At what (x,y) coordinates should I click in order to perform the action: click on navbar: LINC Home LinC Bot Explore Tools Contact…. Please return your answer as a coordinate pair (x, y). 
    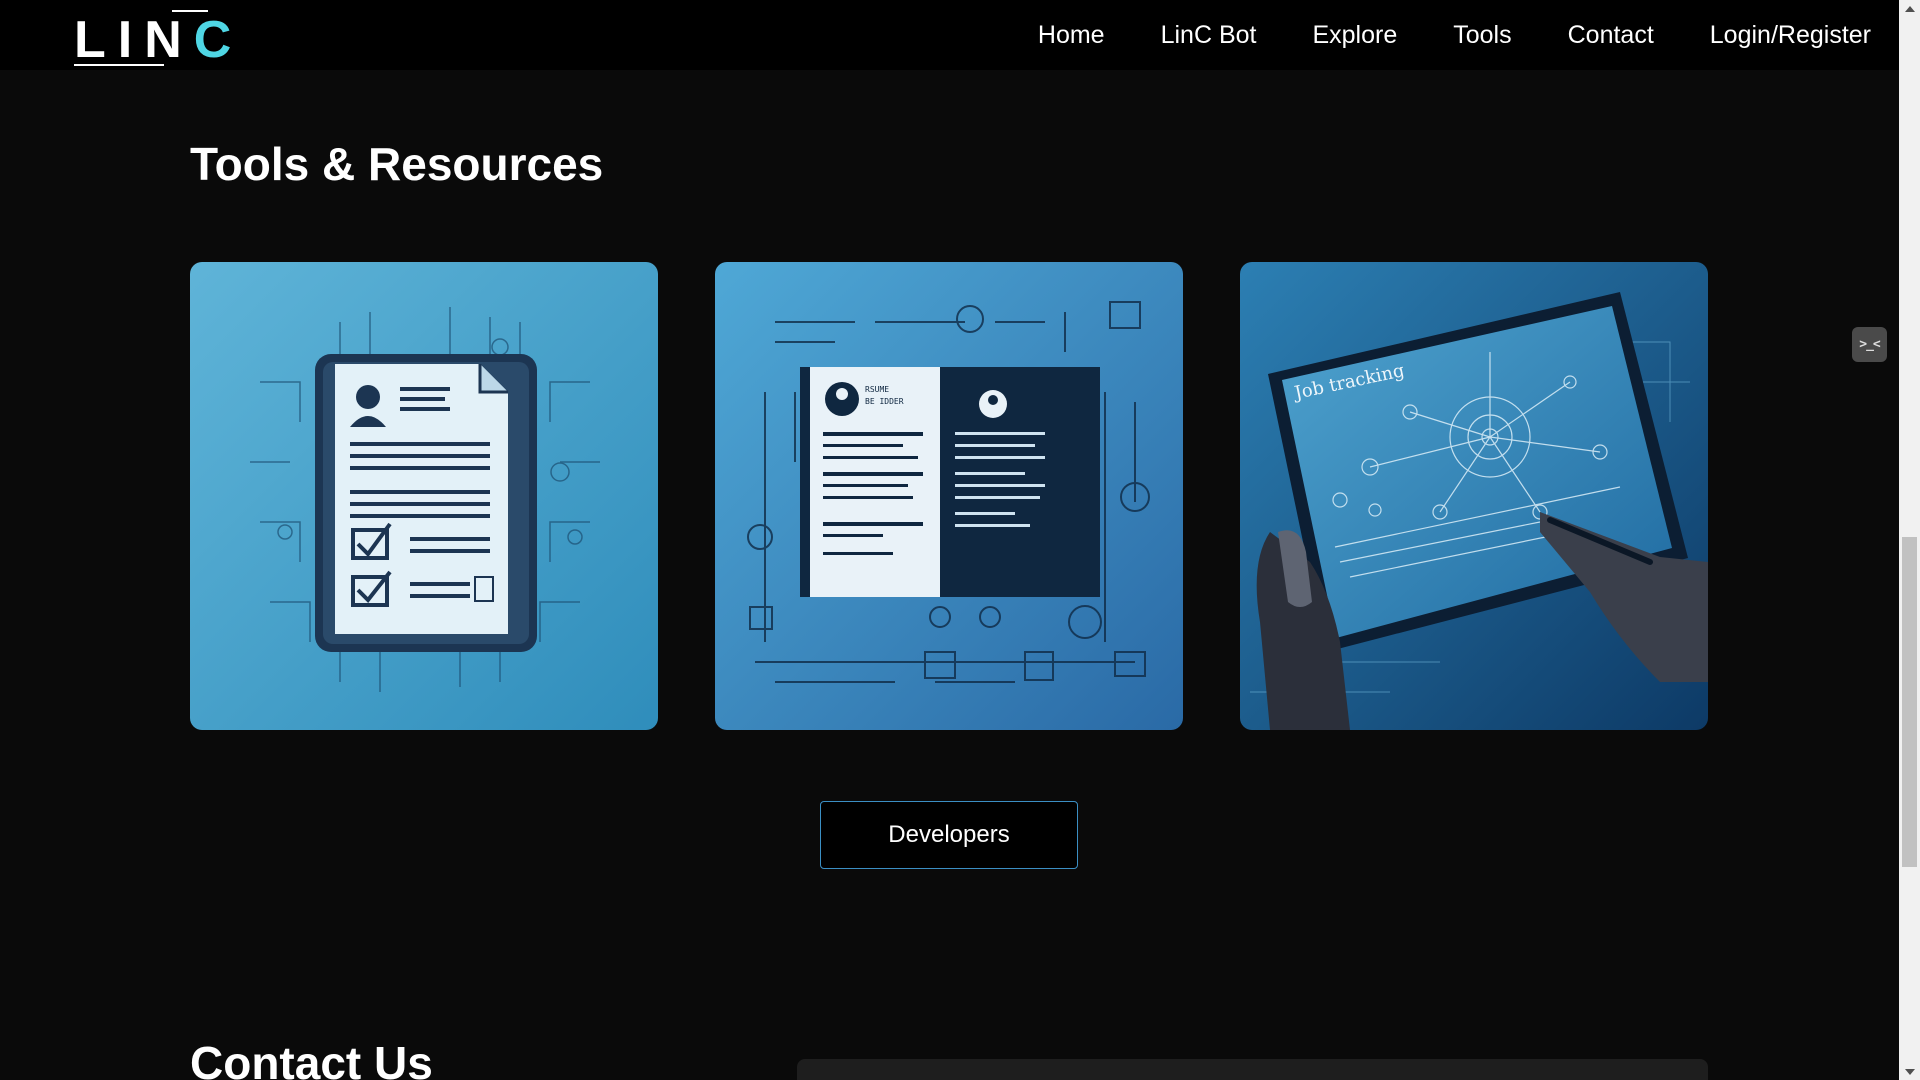
    Looking at the image, I should click on (949, 35).